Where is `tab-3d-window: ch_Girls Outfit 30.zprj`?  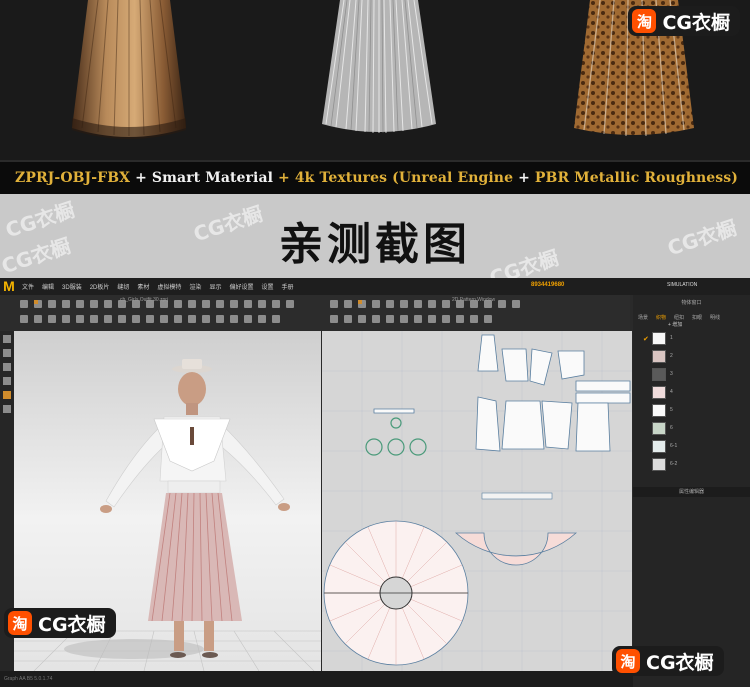
tab-3d-window: ch_Girls Outfit 30.zprj is located at coordinates (144, 300).